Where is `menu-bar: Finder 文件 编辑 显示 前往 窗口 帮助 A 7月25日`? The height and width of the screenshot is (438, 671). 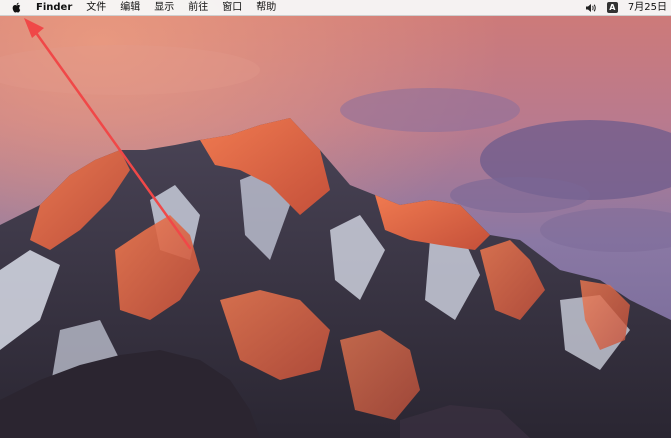 menu-bar: Finder 文件 编辑 显示 前往 窗口 帮助 A 7月25日 is located at coordinates (335, 8).